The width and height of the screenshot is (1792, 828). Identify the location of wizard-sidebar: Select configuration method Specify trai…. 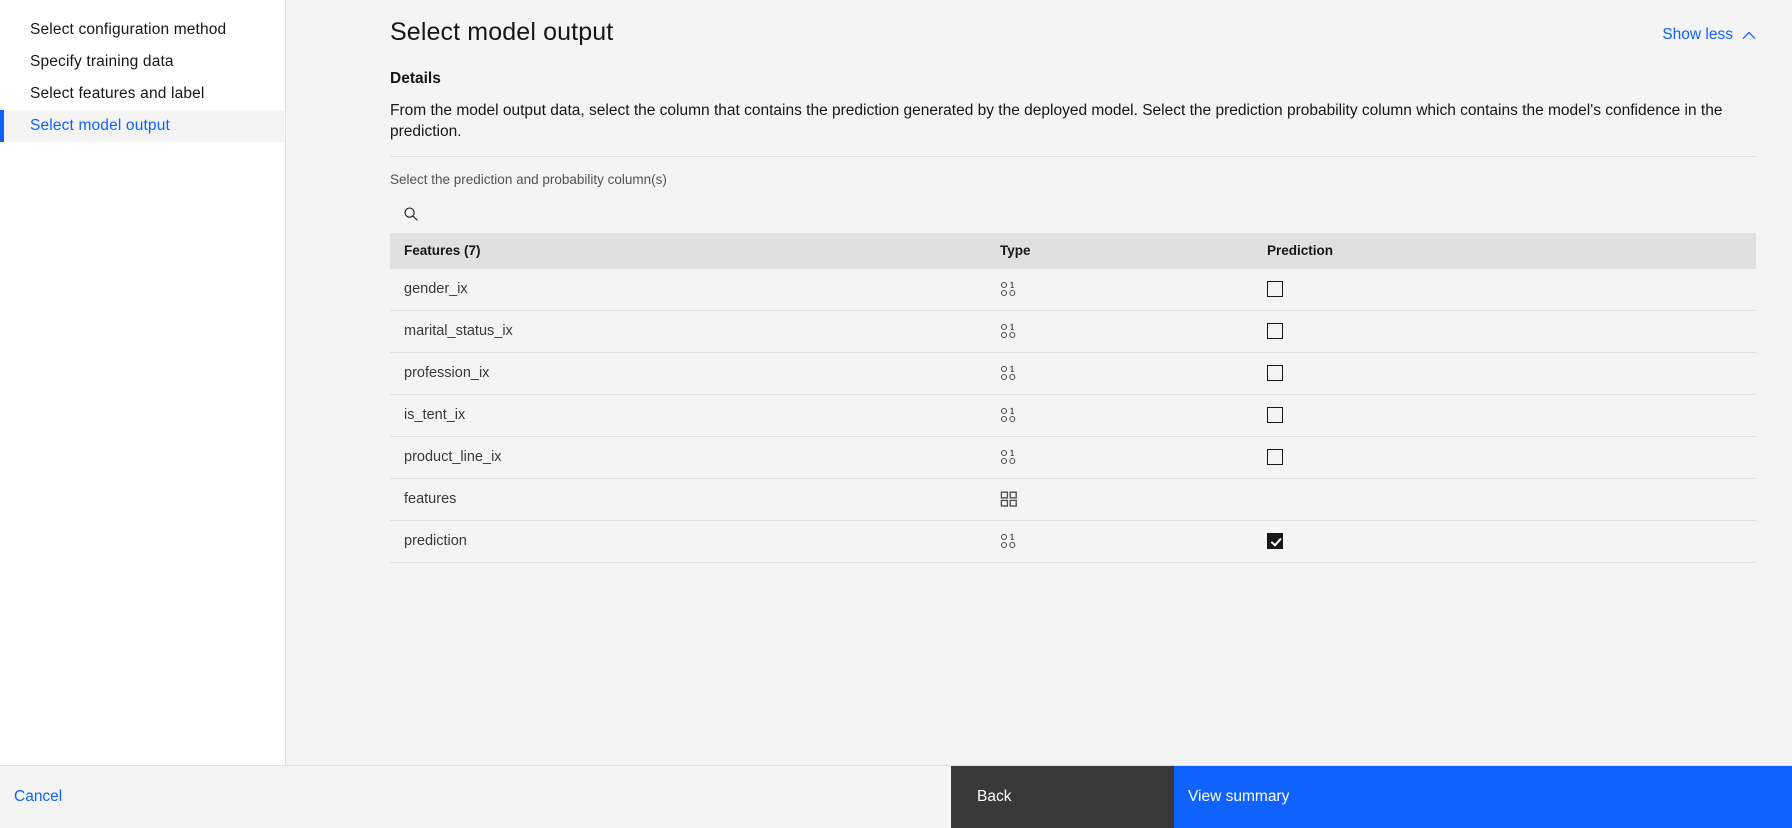
(143, 382).